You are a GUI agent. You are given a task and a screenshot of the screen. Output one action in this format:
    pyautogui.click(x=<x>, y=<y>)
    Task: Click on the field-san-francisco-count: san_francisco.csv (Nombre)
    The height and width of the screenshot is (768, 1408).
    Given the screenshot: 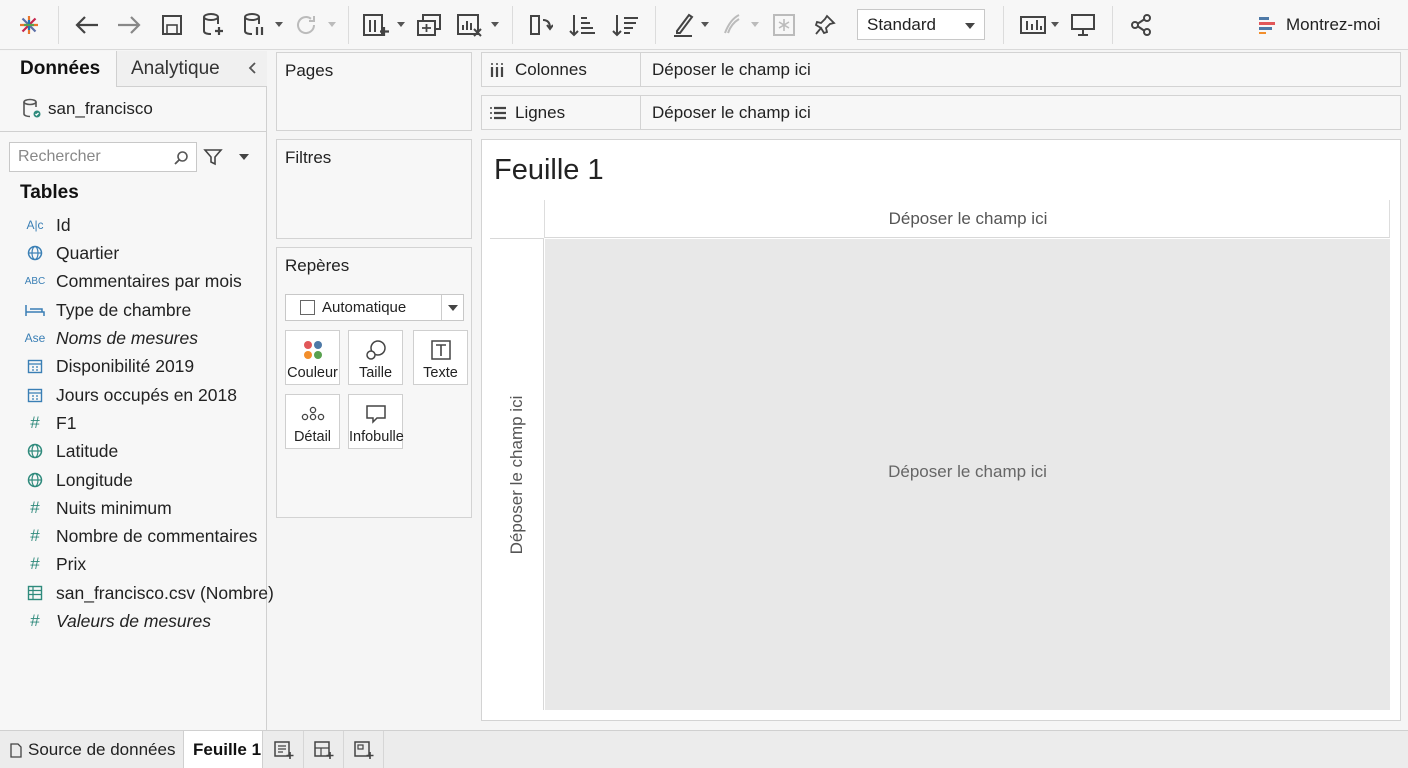 What is the action you would take?
    pyautogui.click(x=148, y=593)
    